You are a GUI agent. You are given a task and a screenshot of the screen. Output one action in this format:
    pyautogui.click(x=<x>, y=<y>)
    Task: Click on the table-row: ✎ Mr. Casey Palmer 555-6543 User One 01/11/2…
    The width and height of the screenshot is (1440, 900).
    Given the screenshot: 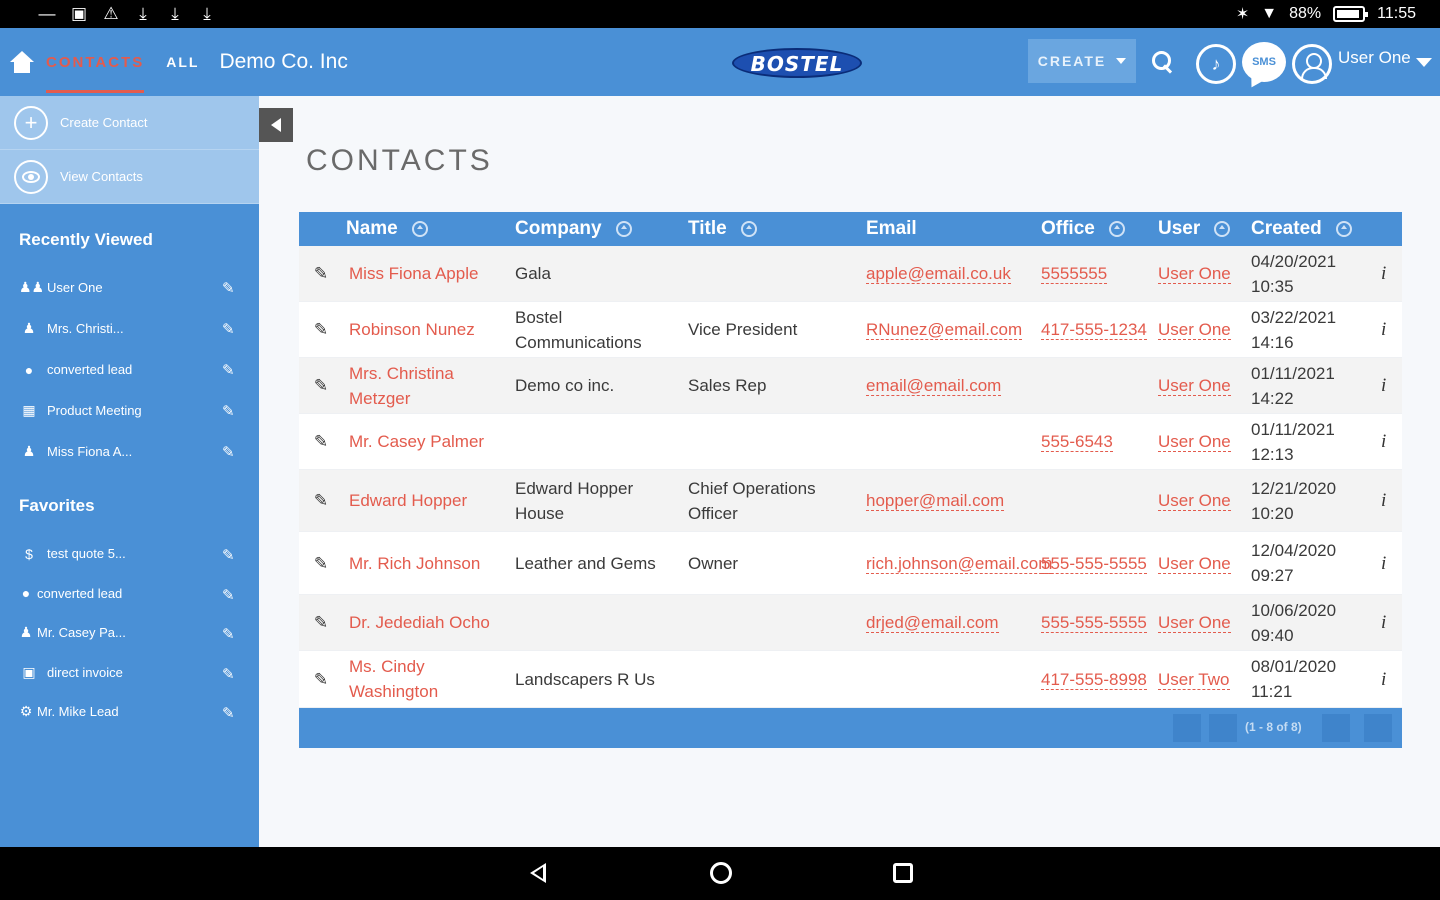 What is the action you would take?
    pyautogui.click(x=850, y=442)
    